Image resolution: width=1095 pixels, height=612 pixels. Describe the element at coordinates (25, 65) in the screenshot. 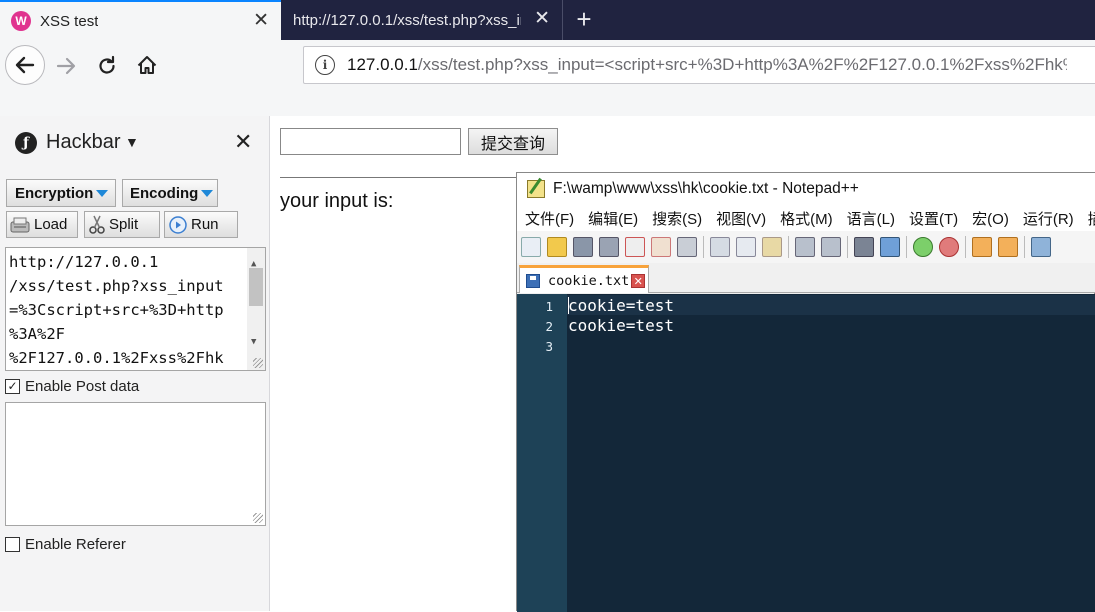

I see `back-button` at that location.